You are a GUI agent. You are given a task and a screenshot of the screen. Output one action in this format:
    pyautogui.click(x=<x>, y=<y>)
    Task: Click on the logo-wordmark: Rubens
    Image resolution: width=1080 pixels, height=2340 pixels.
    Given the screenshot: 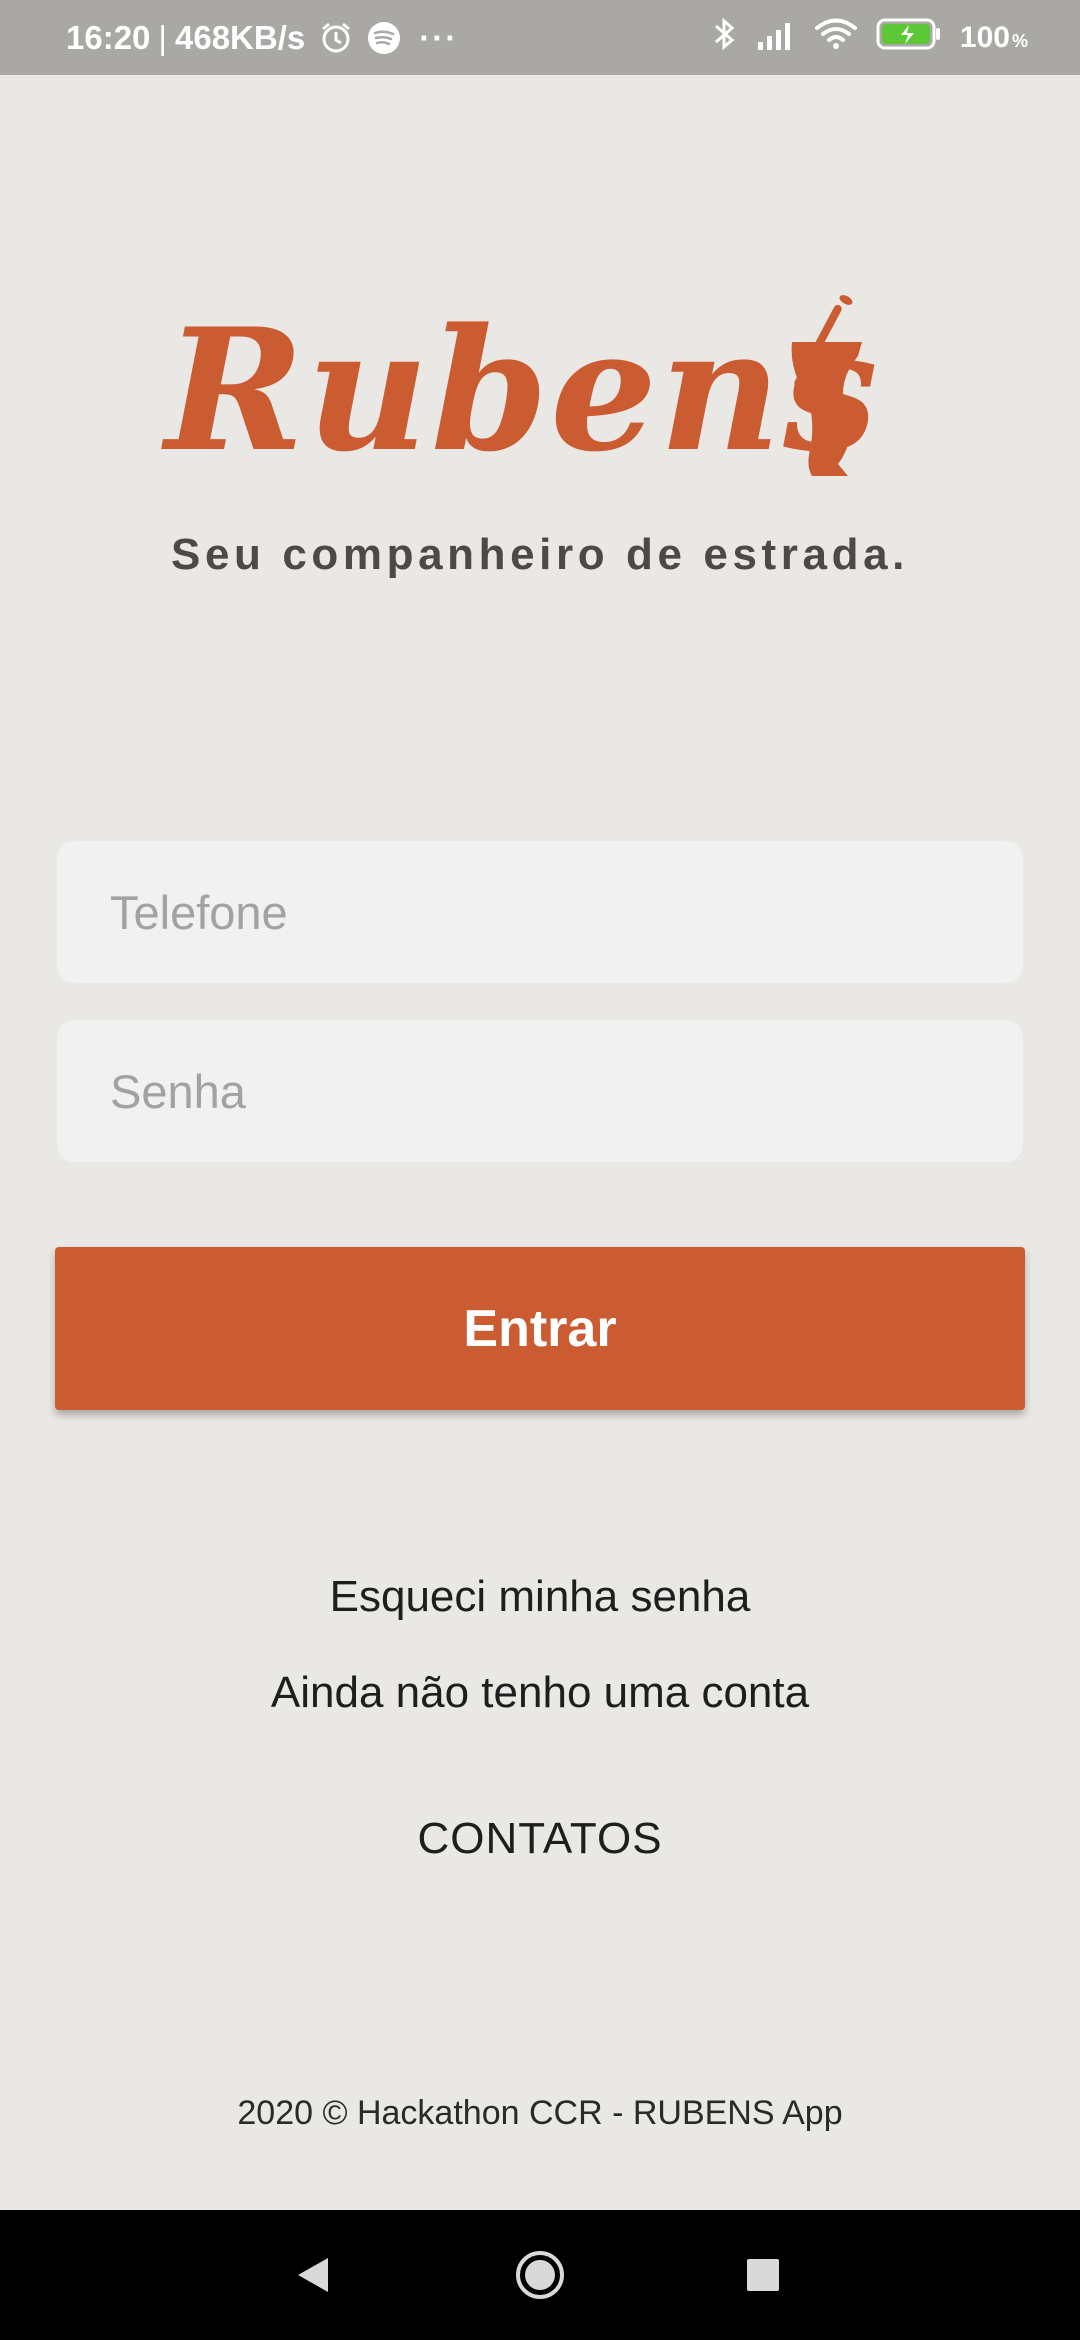 What is the action you would take?
    pyautogui.click(x=522, y=390)
    